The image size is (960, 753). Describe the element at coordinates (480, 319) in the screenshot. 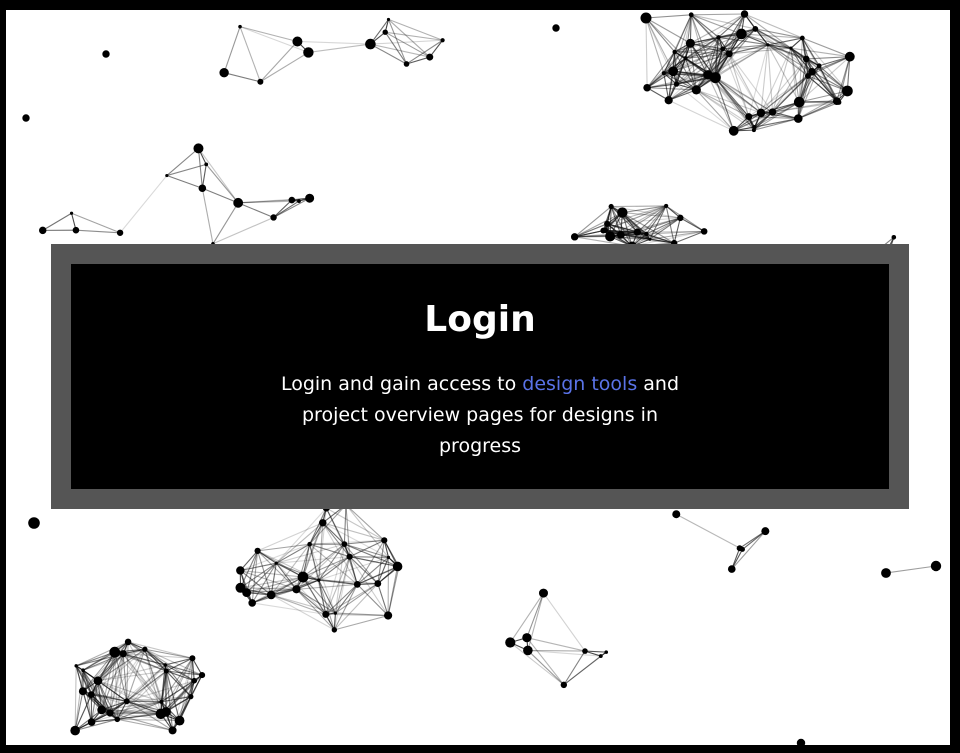

I see `page-title: Login` at that location.